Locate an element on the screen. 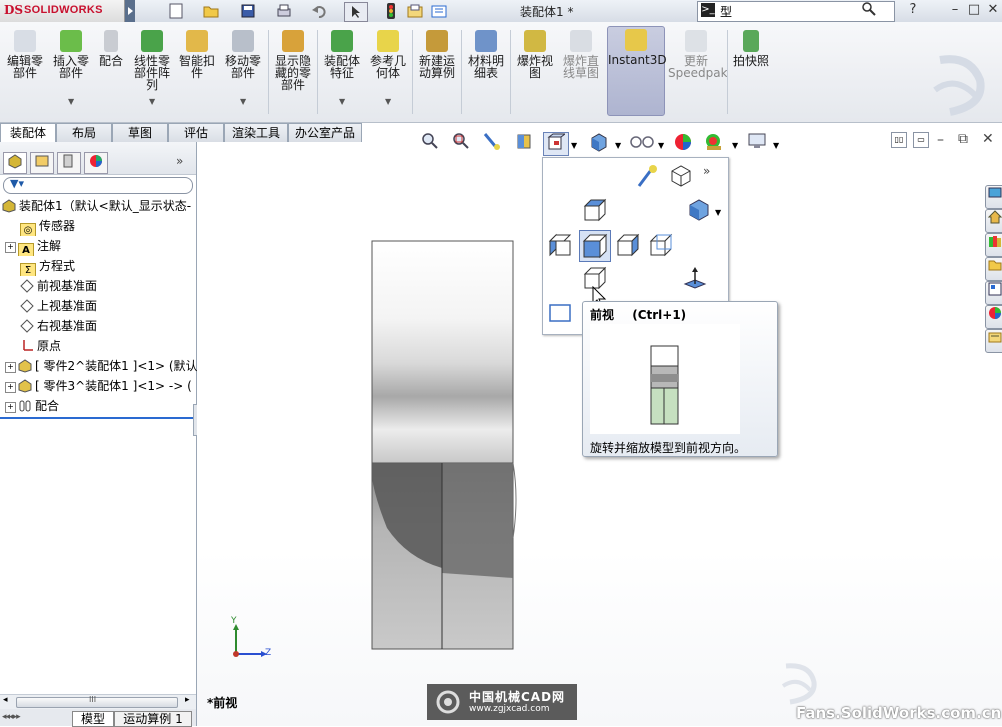 This screenshot has height=727, width=1002. linear-pattern-button: 线性零部件阵列 ▼ is located at coordinates (152, 73).